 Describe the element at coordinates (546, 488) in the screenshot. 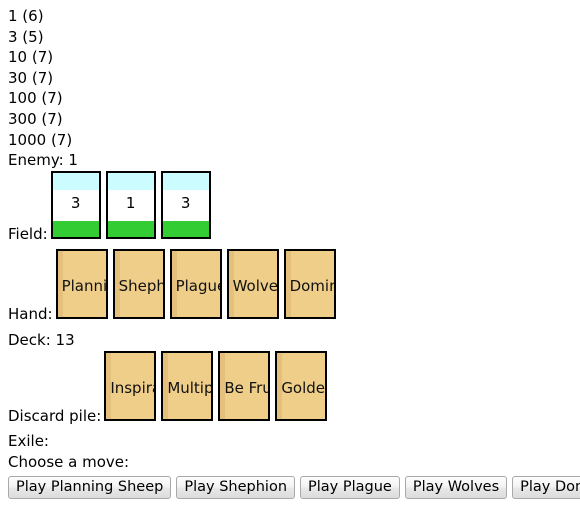

I see `play-dominion-button: Play Dominion` at that location.